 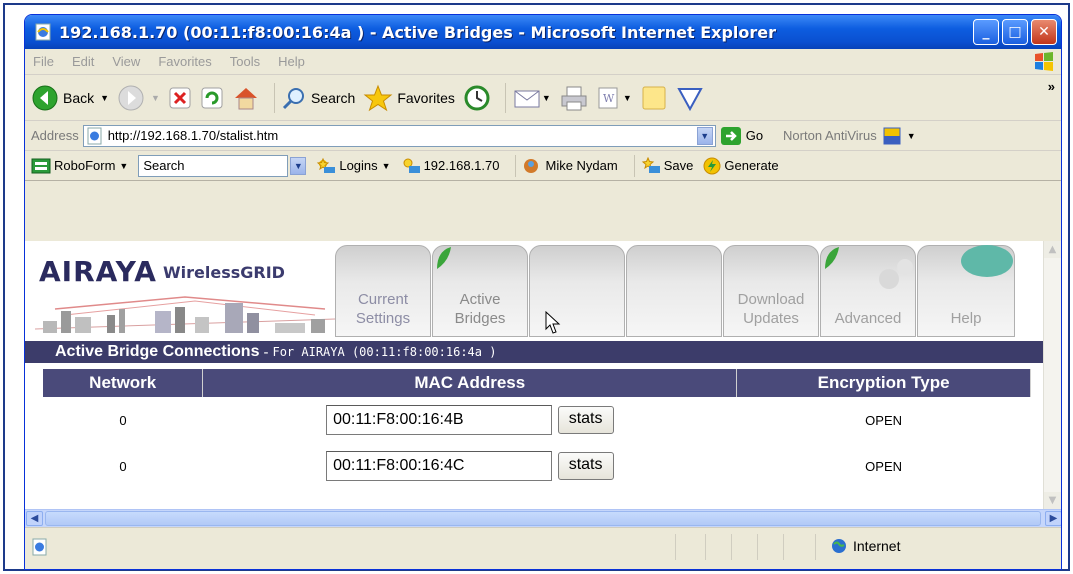 What do you see at coordinates (1044, 61) in the screenshot?
I see `windows-logo-icon` at bounding box center [1044, 61].